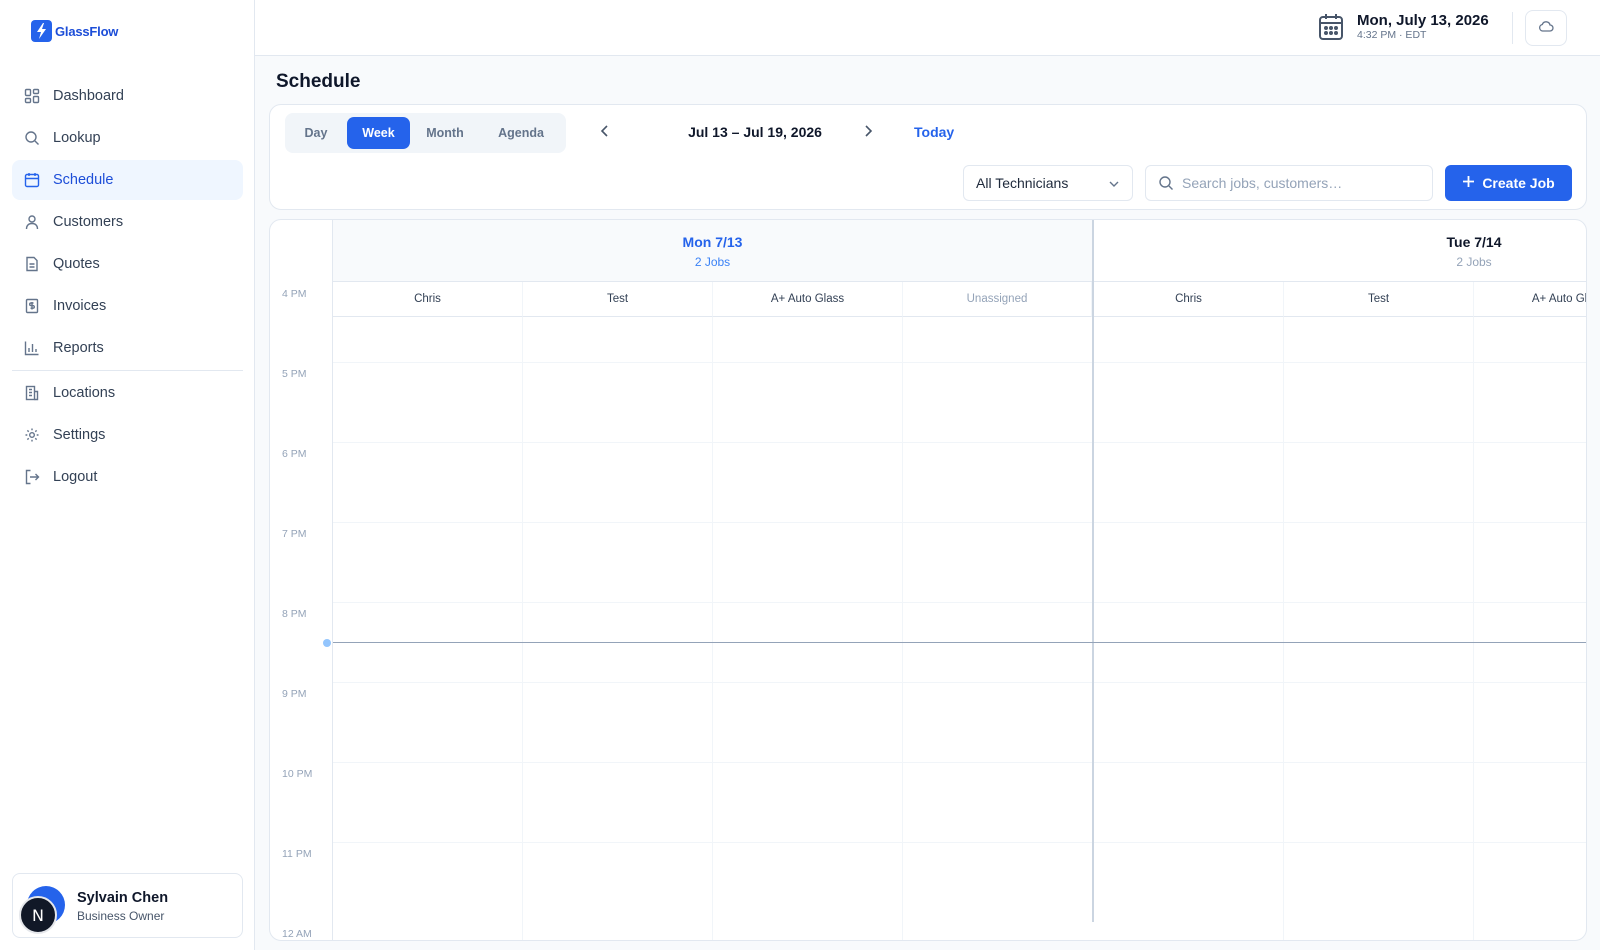  Describe the element at coordinates (127, 370) in the screenshot. I see `nav-divider` at that location.